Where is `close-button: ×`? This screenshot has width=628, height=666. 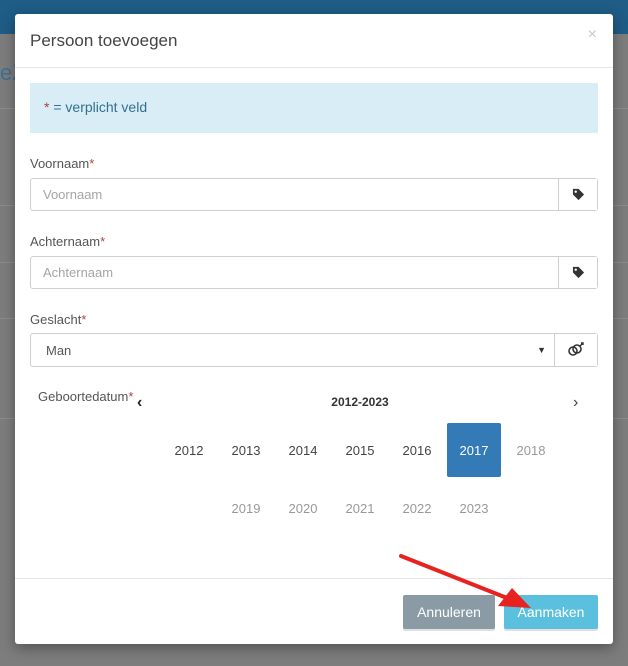 close-button: × is located at coordinates (592, 35).